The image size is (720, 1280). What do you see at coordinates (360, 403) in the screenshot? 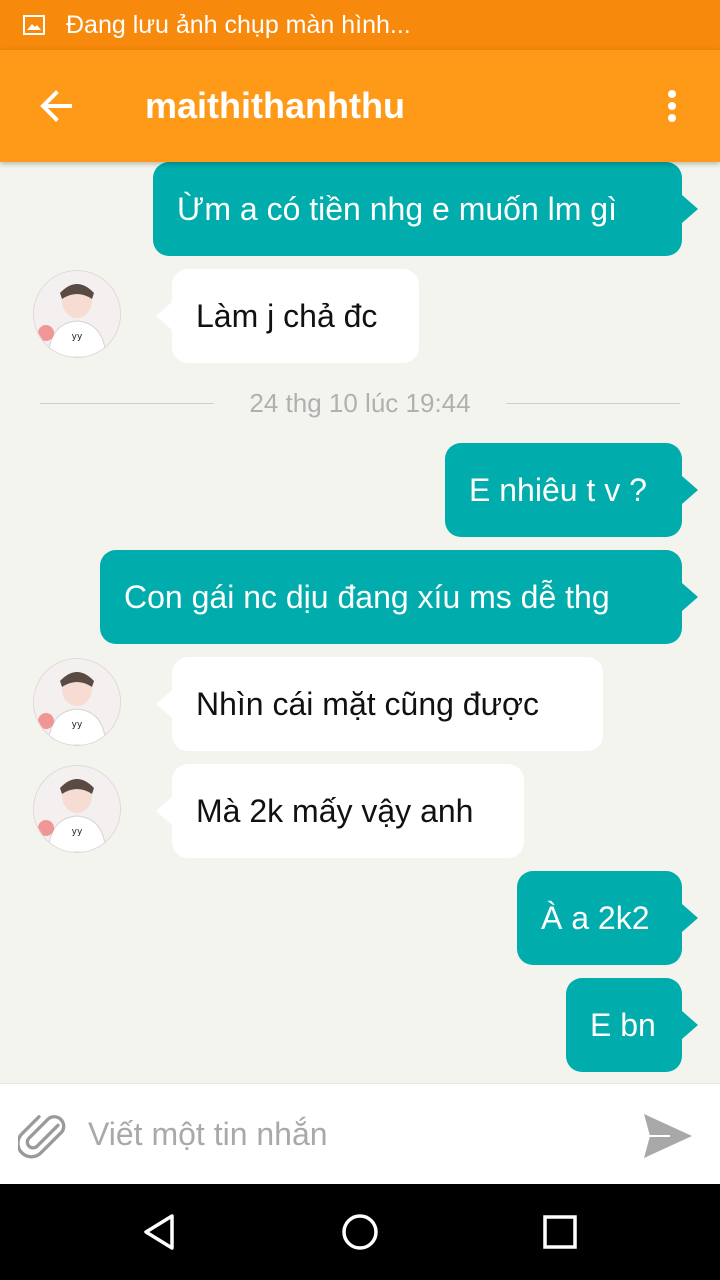
I see `timestamp-divider: 24 thg 10 lúc 19:44` at bounding box center [360, 403].